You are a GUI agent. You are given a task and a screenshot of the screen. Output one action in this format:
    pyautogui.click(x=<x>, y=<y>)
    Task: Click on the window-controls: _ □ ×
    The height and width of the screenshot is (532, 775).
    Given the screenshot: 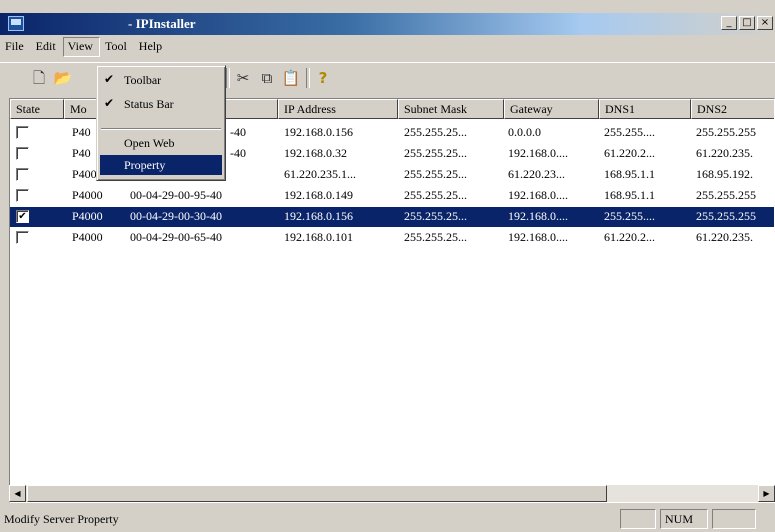 What is the action you would take?
    pyautogui.click(x=747, y=23)
    